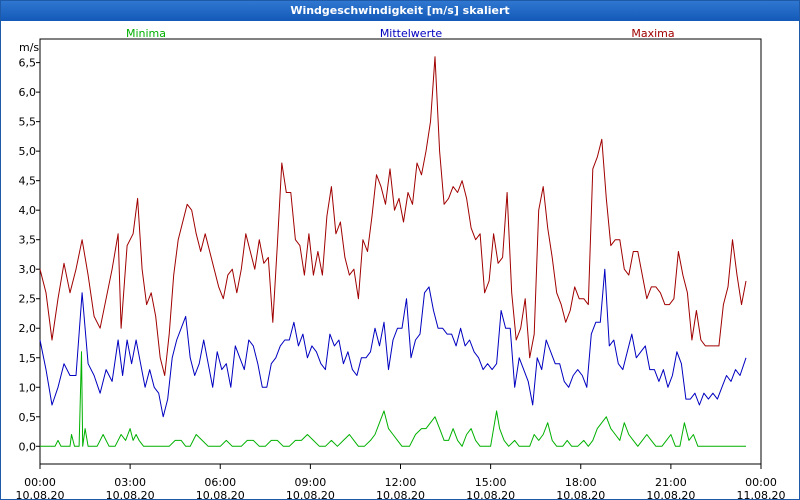 This screenshot has width=800, height=500. Describe the element at coordinates (146, 33) in the screenshot. I see `legend-minima: Minima` at that location.